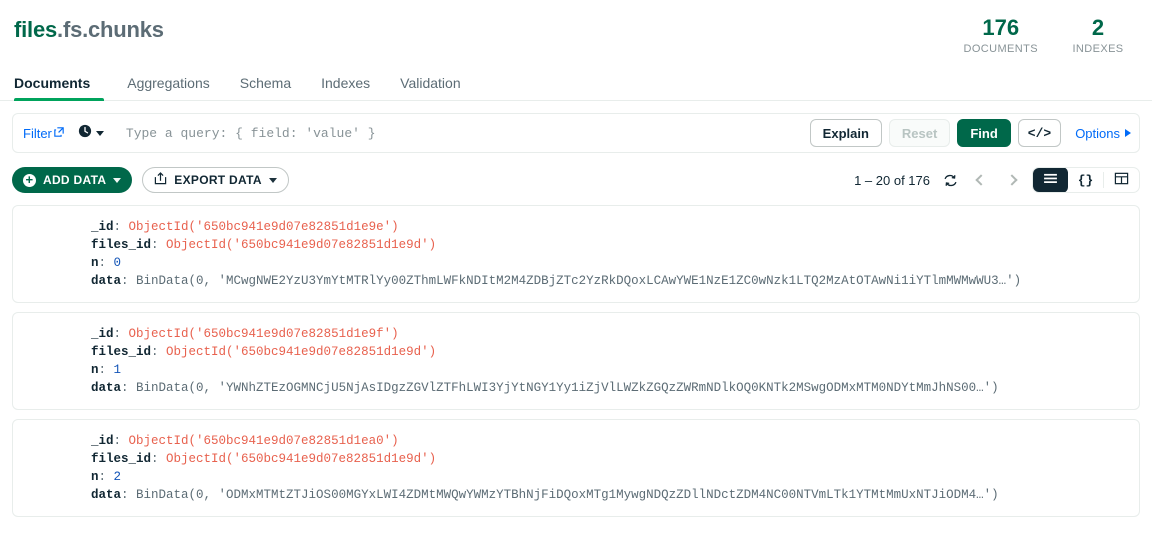  Describe the element at coordinates (1098, 49) in the screenshot. I see `indexes-label: INDEXES` at that location.